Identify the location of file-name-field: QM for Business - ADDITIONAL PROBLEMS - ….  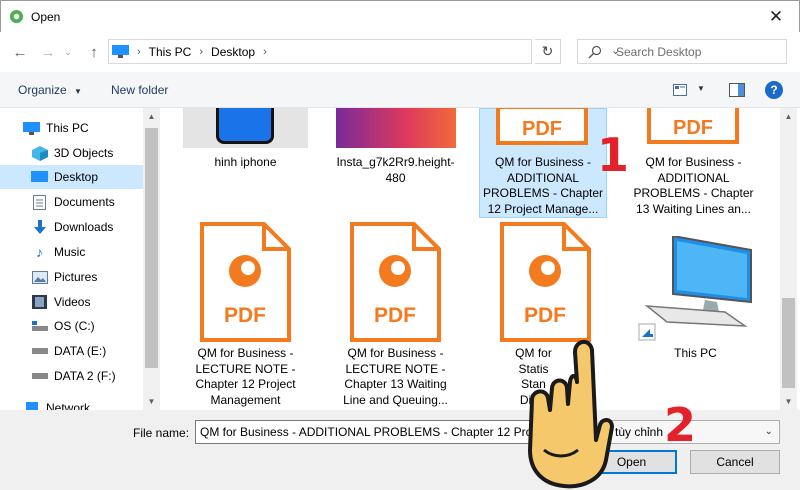
(385, 432).